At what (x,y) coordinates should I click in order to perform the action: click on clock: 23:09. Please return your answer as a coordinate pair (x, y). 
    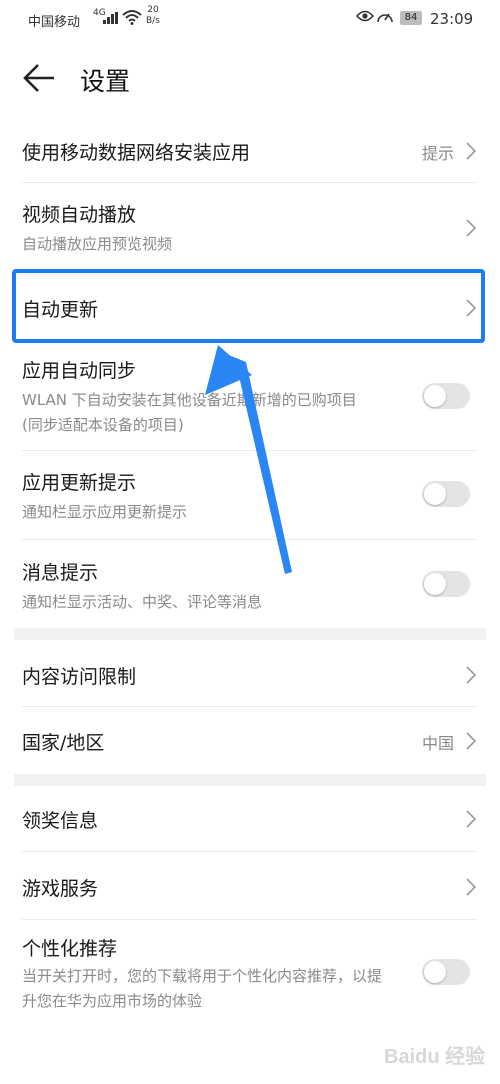
    Looking at the image, I should click on (452, 19).